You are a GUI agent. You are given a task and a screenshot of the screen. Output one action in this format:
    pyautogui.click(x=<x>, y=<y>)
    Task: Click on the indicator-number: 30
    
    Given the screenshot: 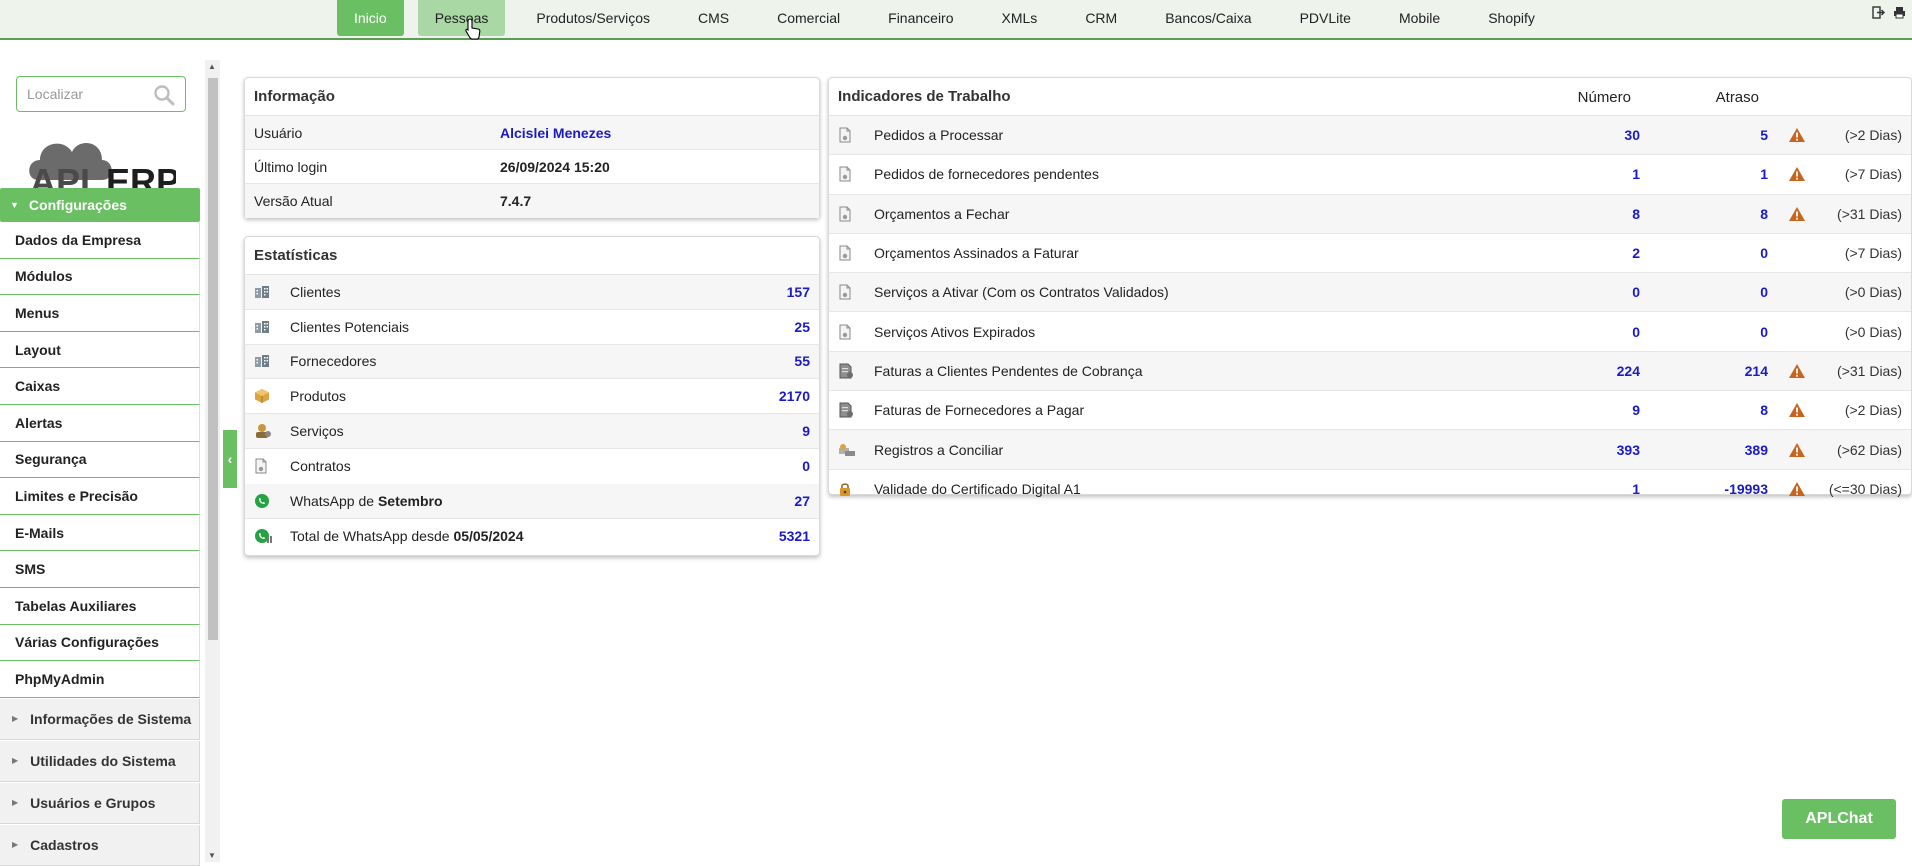 What is the action you would take?
    pyautogui.click(x=1602, y=135)
    